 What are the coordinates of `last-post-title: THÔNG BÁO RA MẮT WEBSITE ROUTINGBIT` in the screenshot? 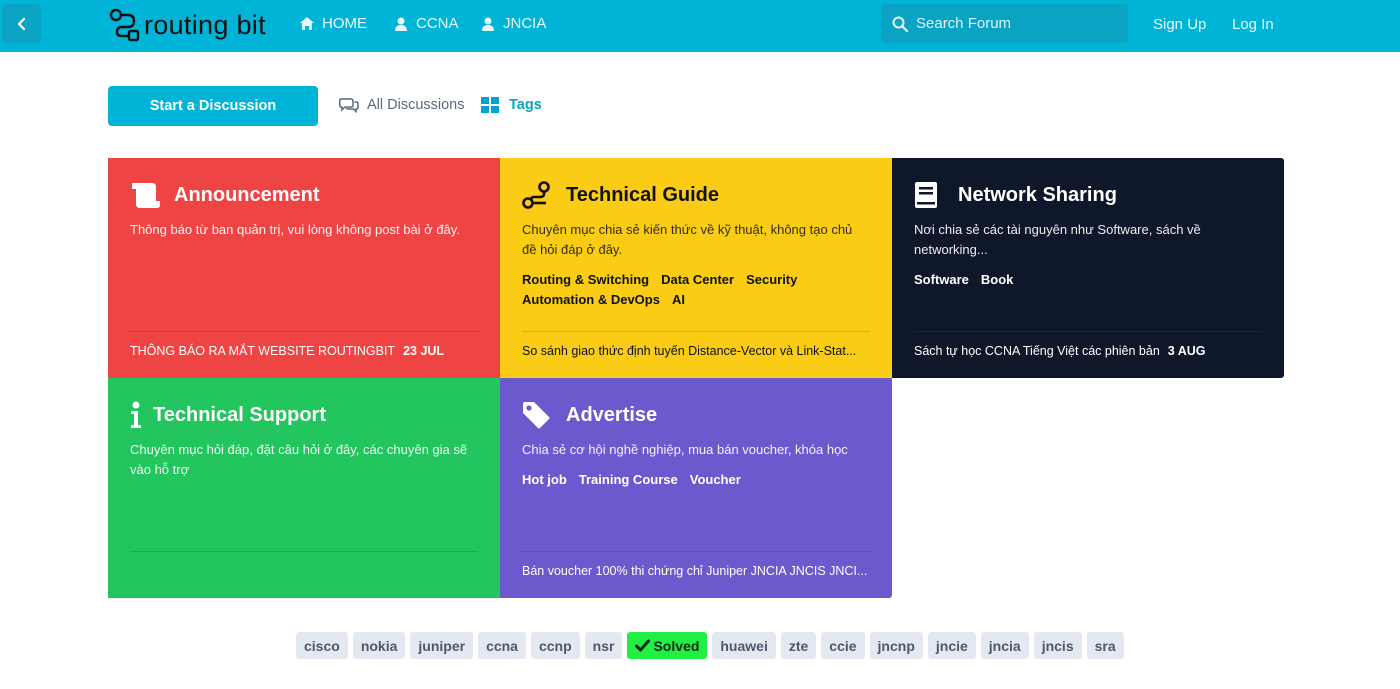 It's located at (263, 351).